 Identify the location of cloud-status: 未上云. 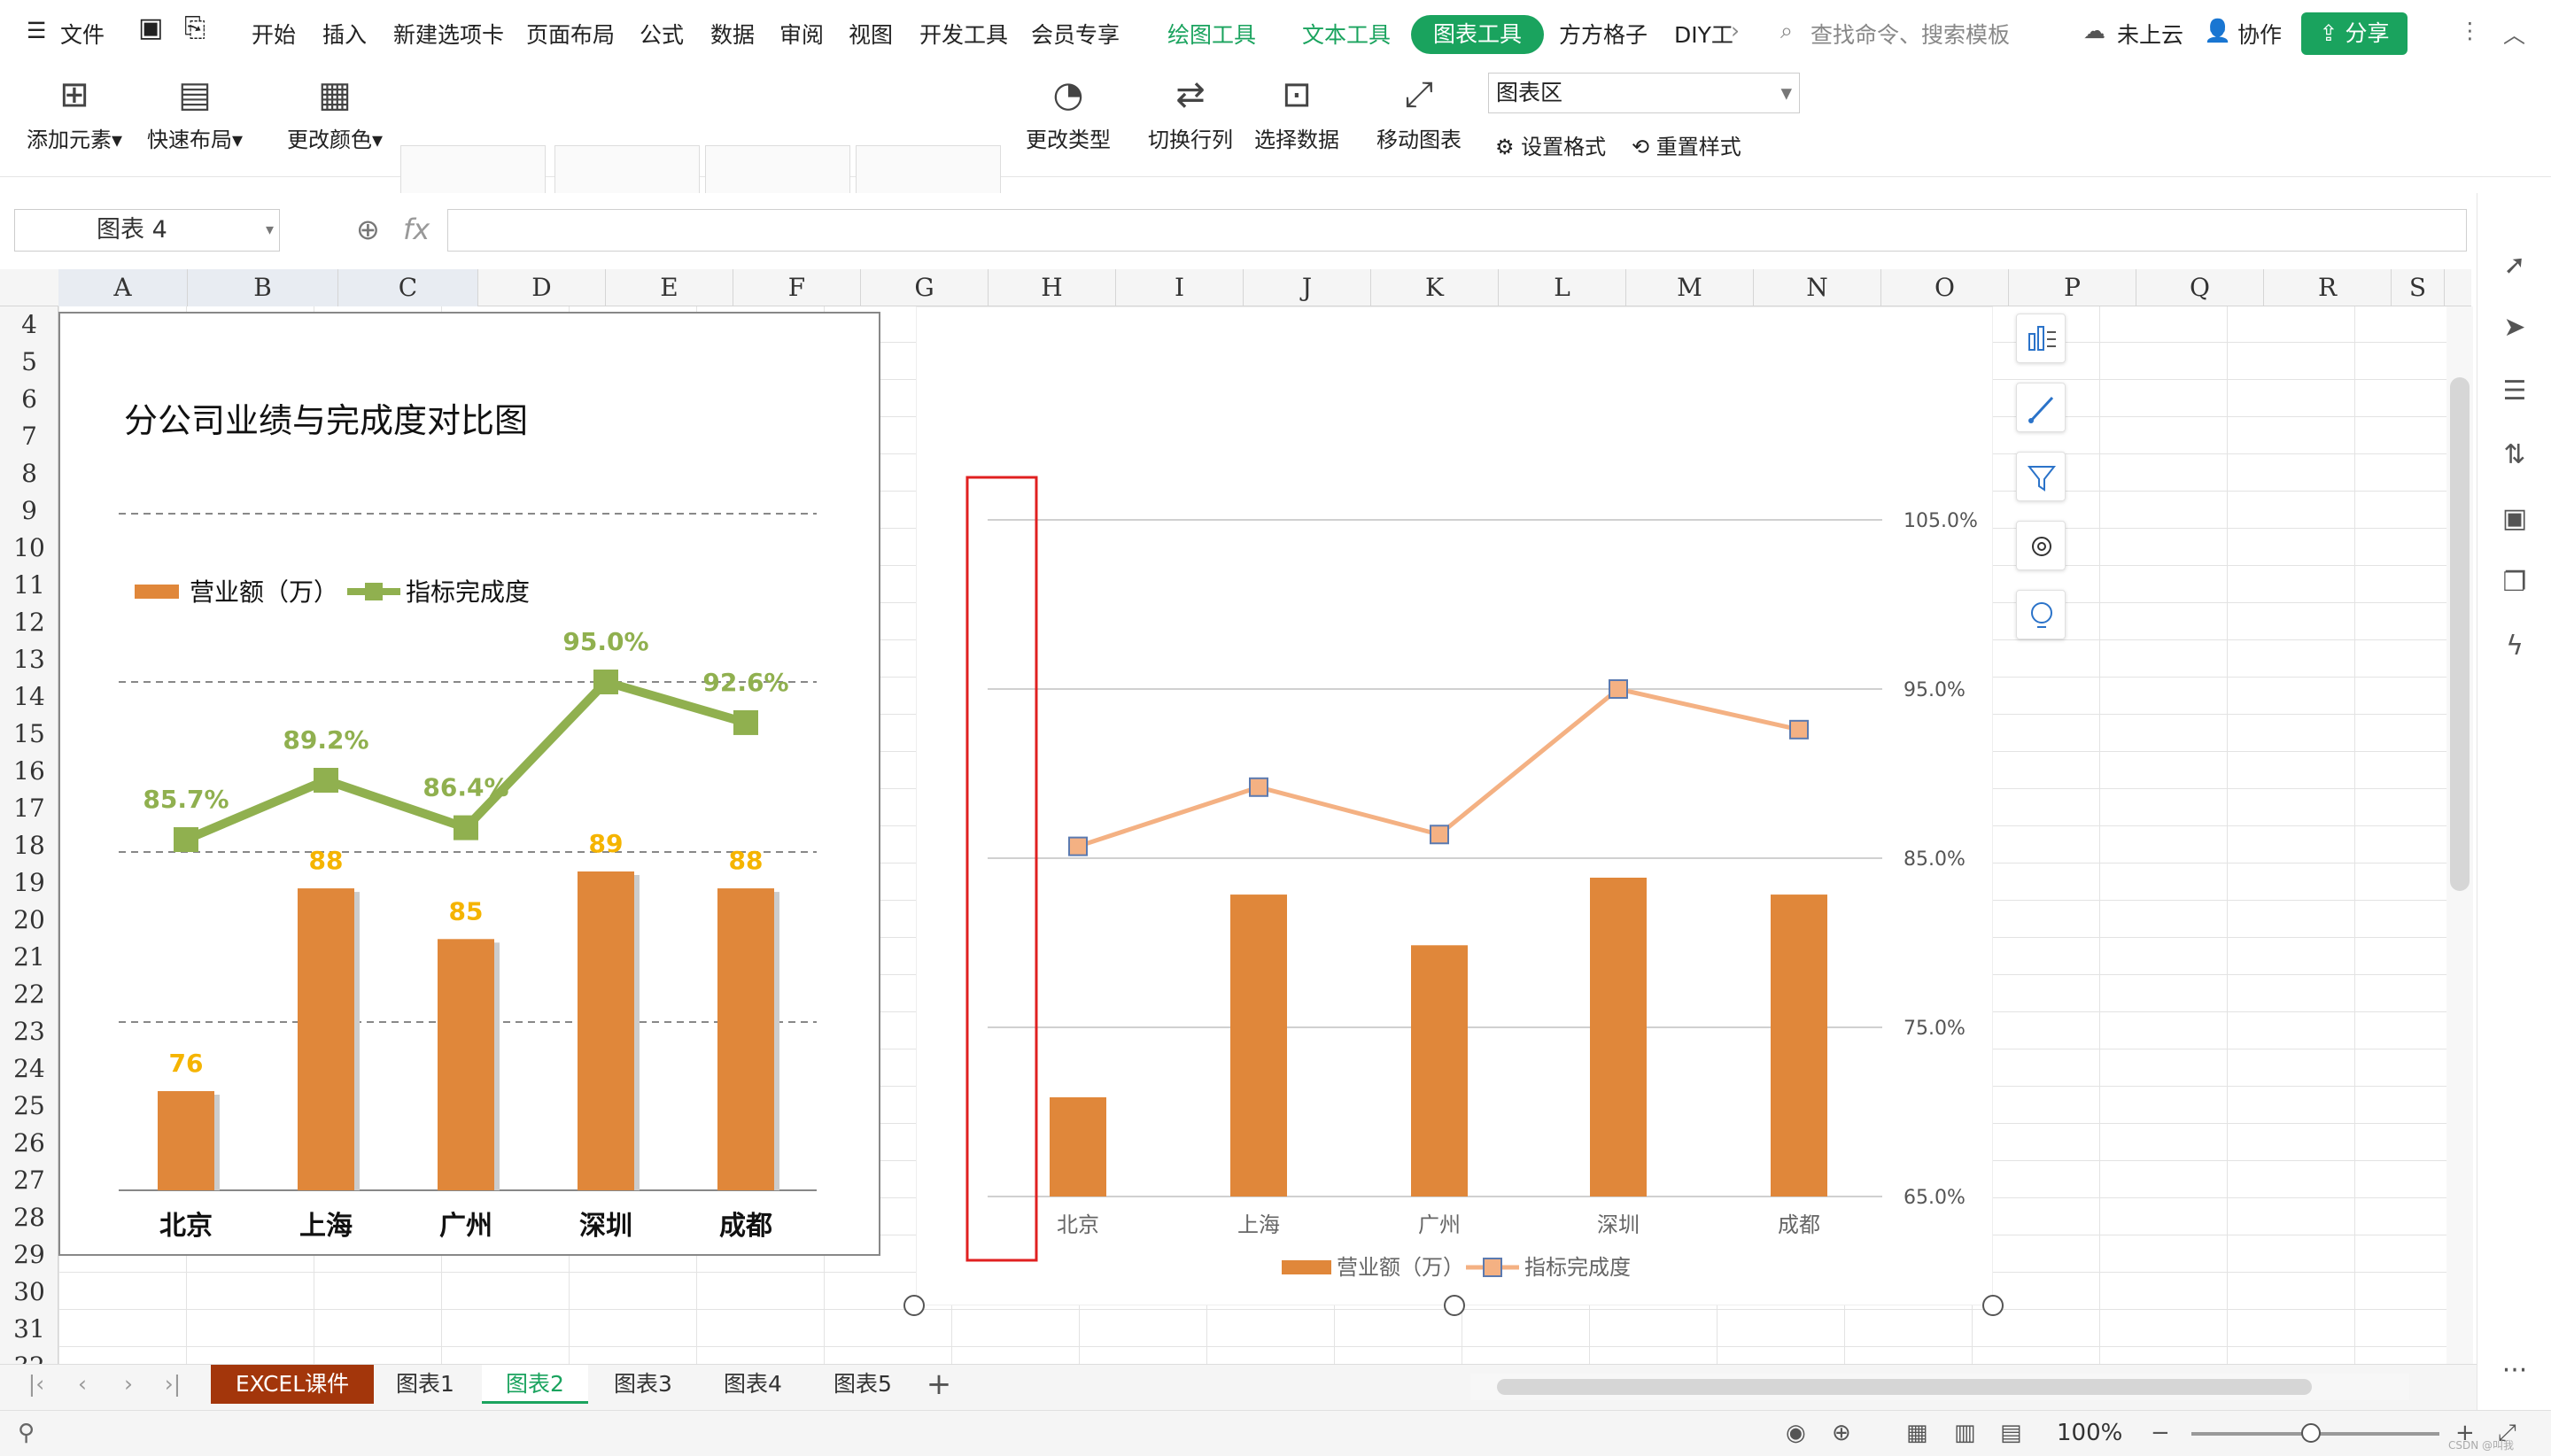
(2150, 34).